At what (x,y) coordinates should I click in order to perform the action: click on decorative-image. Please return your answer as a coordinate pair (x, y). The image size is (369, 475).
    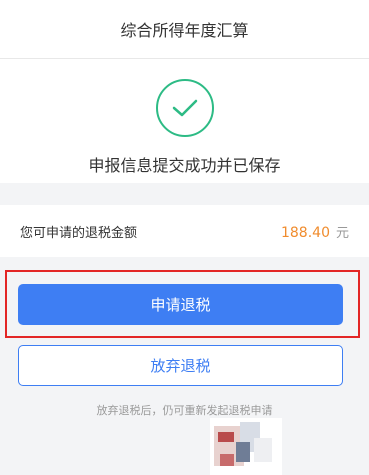
    Looking at the image, I should click on (246, 446).